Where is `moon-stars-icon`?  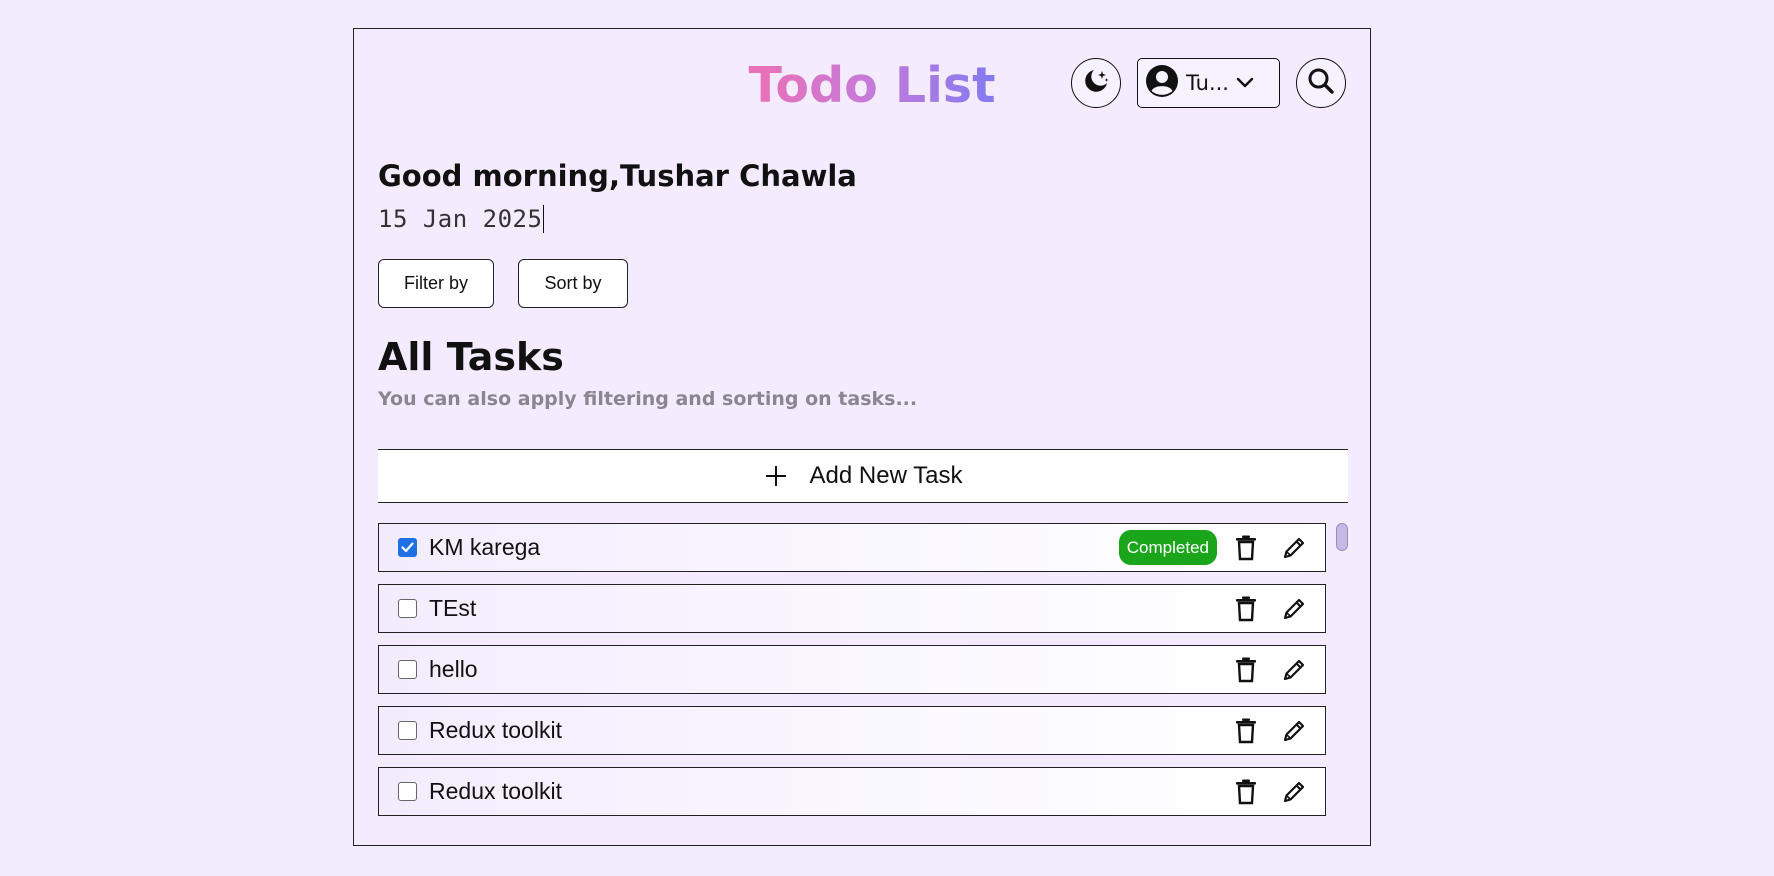
moon-stars-icon is located at coordinates (1096, 83).